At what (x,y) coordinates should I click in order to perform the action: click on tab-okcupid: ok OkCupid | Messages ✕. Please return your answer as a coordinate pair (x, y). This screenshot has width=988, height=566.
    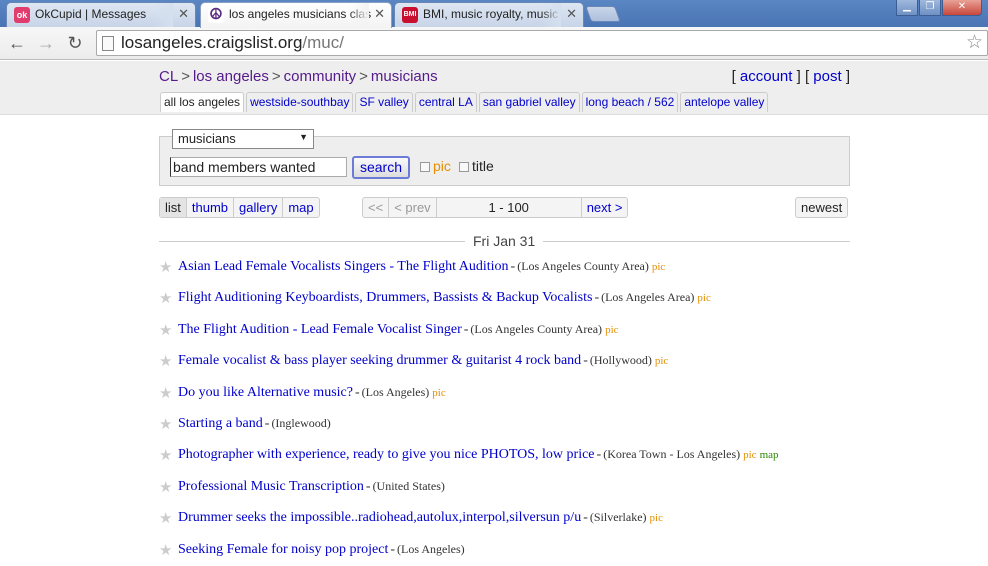
    Looking at the image, I should click on (101, 14).